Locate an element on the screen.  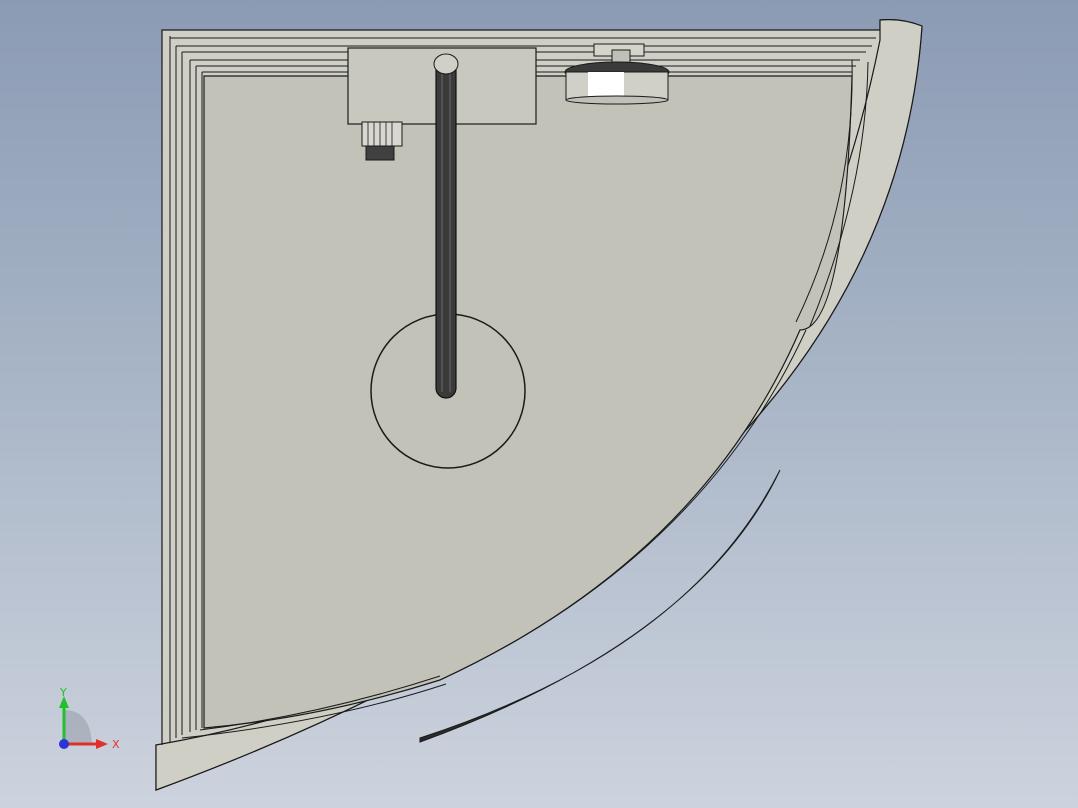
x-axis-label: X is located at coordinates (116, 744).